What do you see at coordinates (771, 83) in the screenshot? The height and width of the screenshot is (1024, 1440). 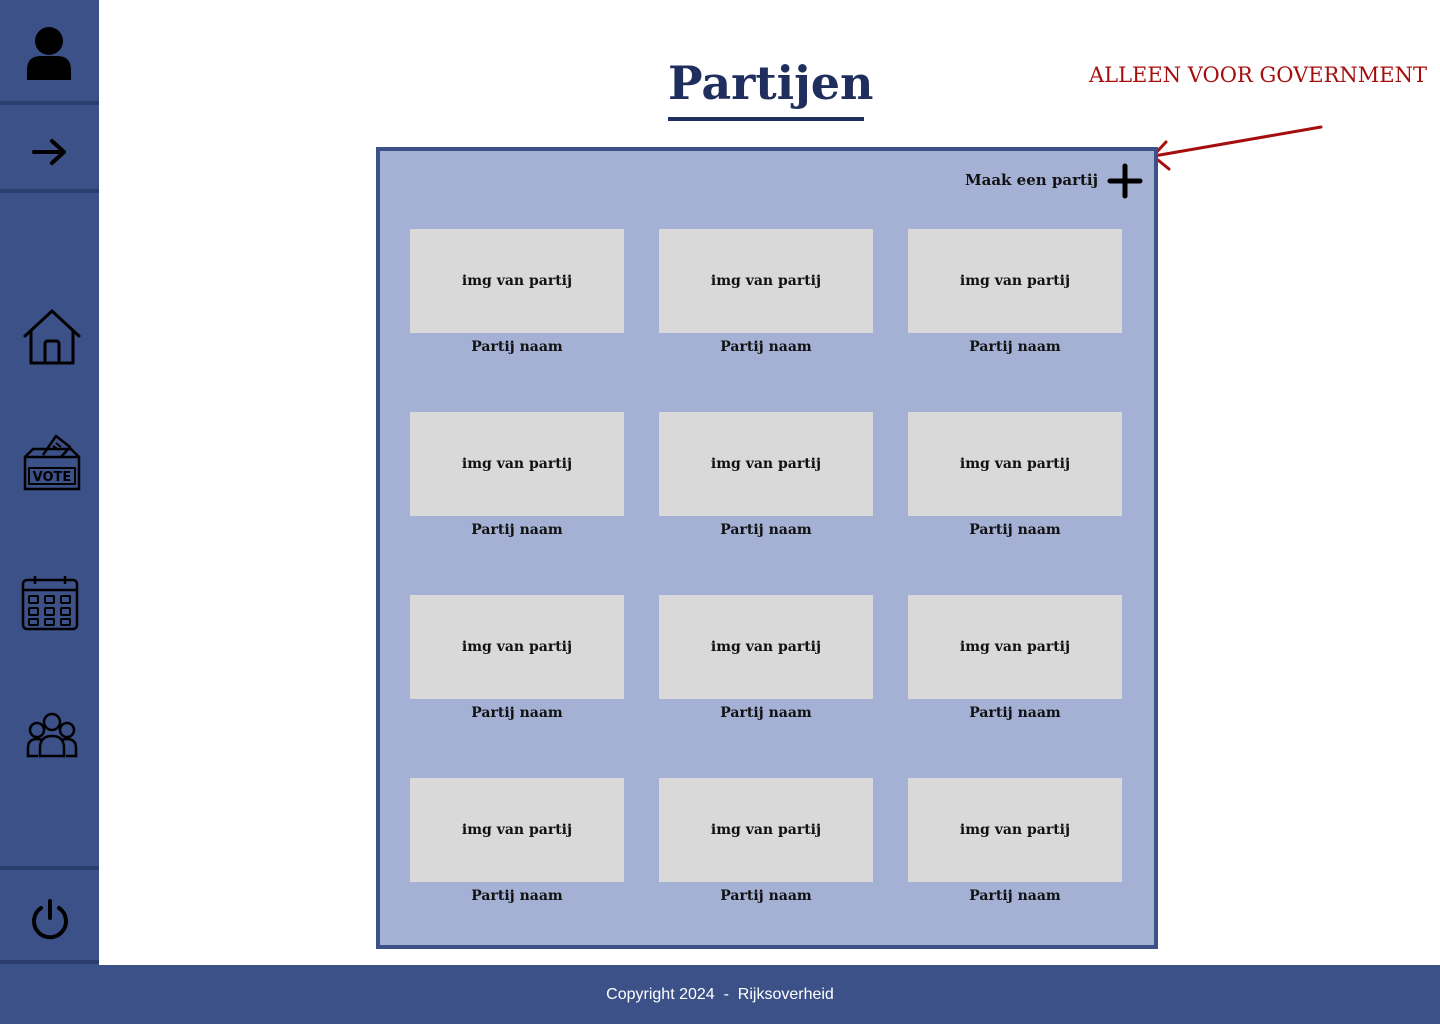 I see `page-title: Partijen` at bounding box center [771, 83].